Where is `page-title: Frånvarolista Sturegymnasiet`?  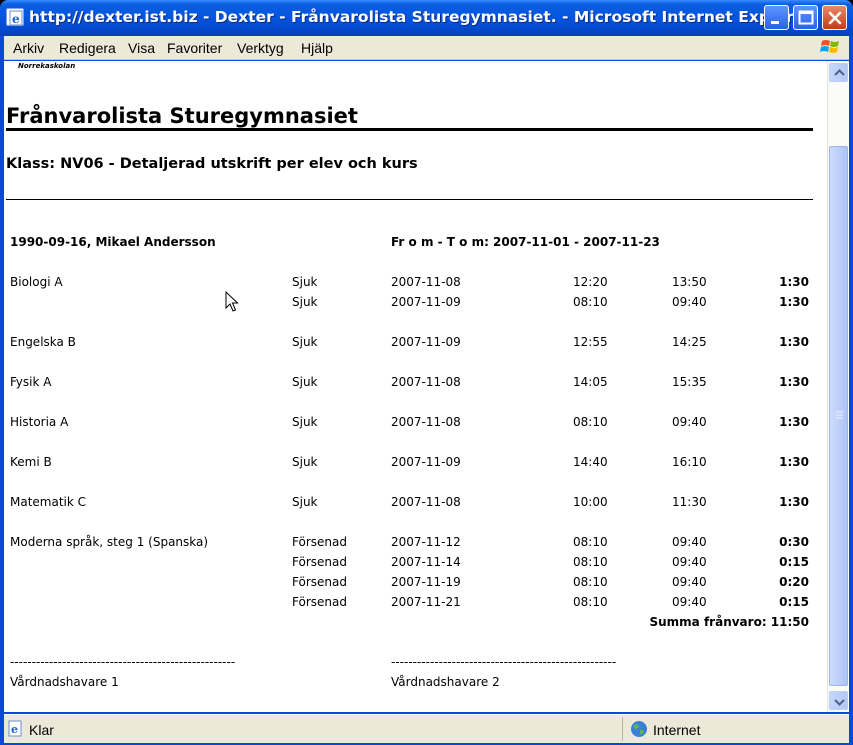 page-title: Frånvarolista Sturegymnasiet is located at coordinates (182, 116).